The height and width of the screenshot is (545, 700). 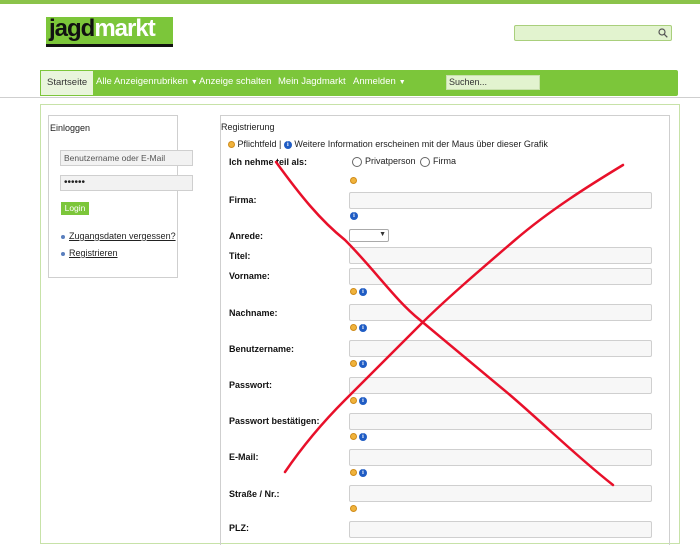 What do you see at coordinates (75, 208) in the screenshot?
I see `login-button: Login` at bounding box center [75, 208].